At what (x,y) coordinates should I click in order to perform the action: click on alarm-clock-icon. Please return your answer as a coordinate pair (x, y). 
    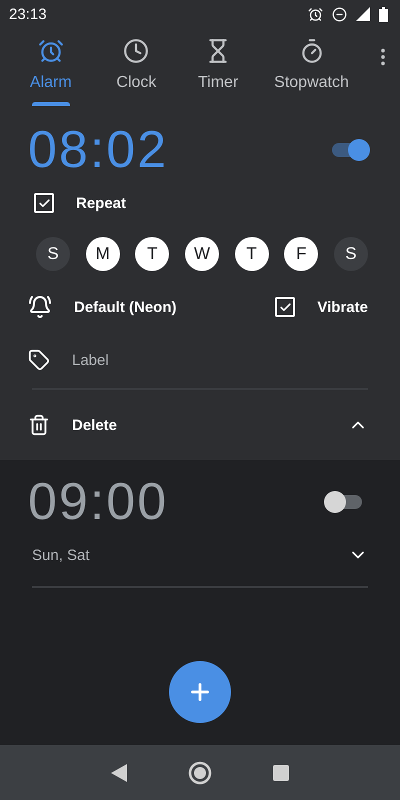
    Looking at the image, I should click on (51, 51).